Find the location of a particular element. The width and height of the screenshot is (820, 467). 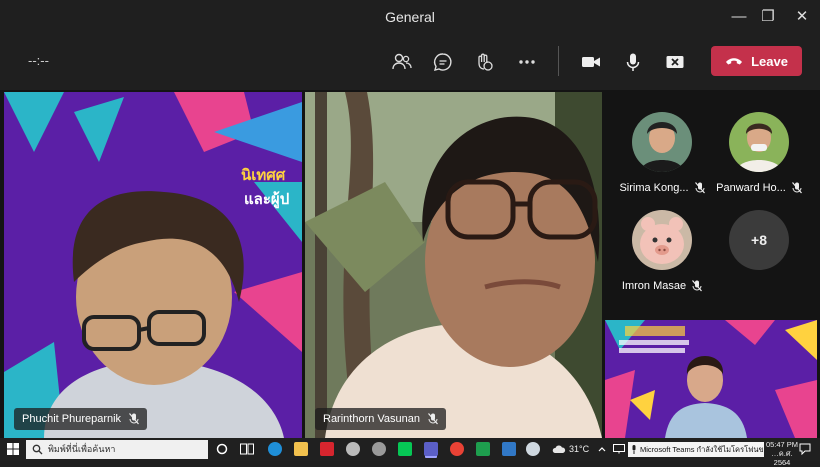

raise-hand-icon is located at coordinates (485, 62).